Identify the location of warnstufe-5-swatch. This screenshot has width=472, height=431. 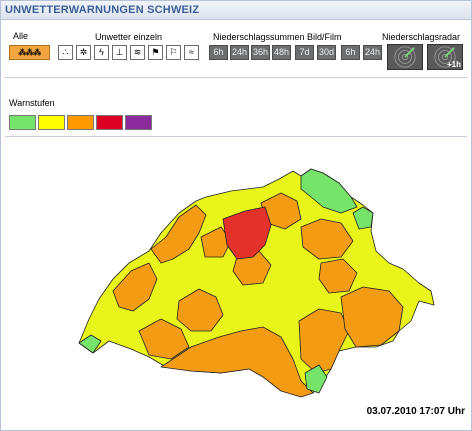
(138, 122).